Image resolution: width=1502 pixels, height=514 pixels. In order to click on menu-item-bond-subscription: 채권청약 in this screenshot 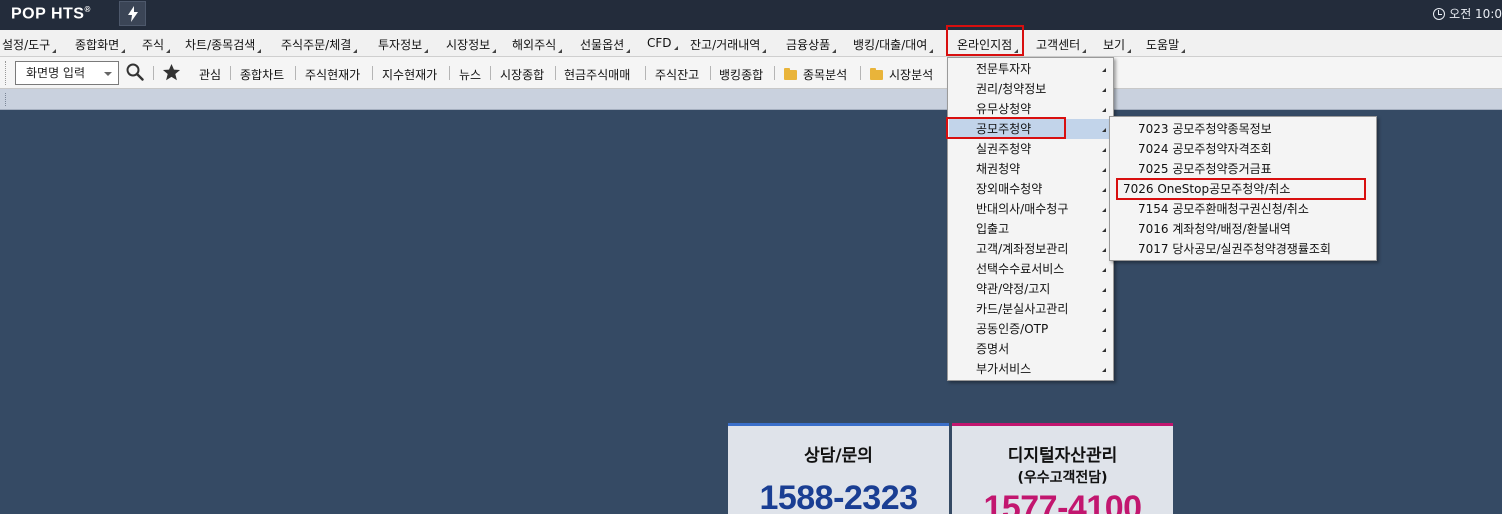, I will do `click(1030, 169)`.